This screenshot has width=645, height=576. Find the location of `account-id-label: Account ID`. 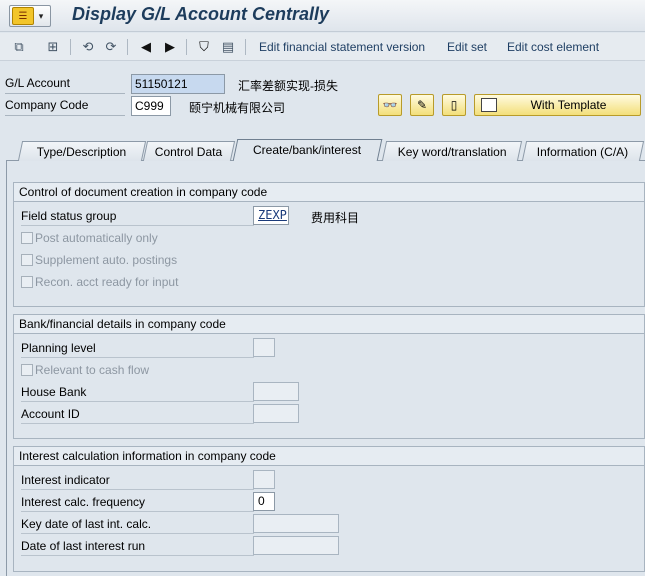

account-id-label: Account ID is located at coordinates (50, 414).